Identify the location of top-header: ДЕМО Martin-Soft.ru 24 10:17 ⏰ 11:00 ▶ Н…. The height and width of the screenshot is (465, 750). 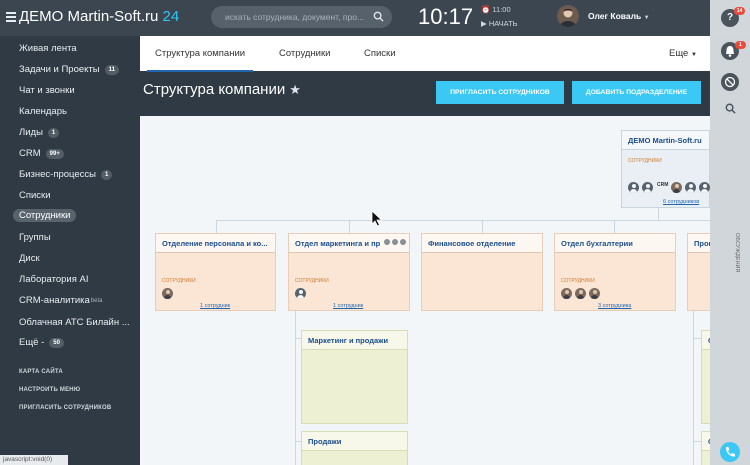
(375, 18).